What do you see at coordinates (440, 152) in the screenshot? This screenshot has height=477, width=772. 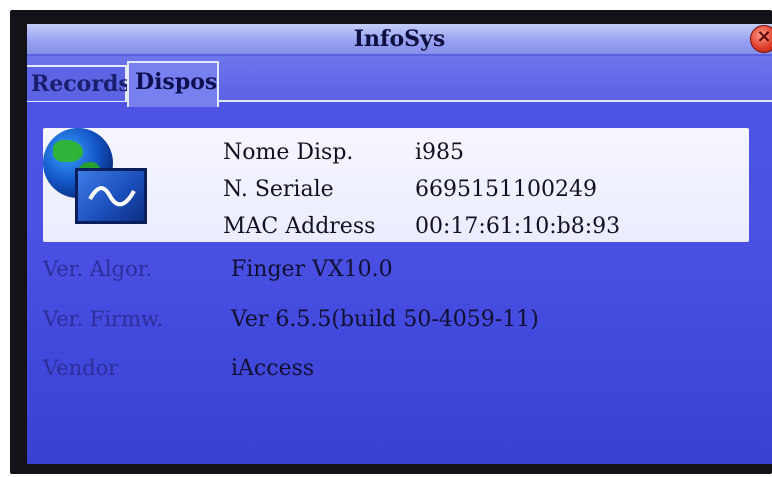 I see `device-name-value: i985` at bounding box center [440, 152].